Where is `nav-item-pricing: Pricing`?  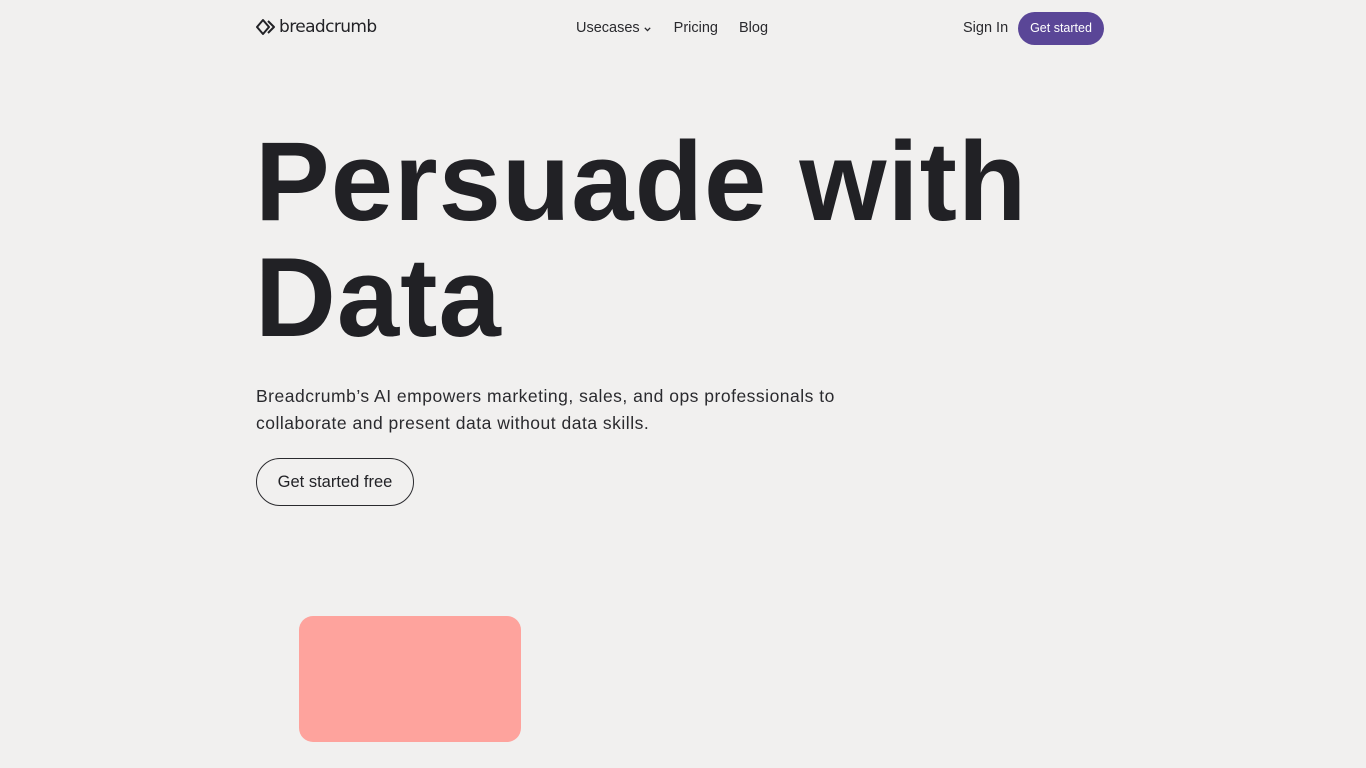
nav-item-pricing: Pricing is located at coordinates (696, 28).